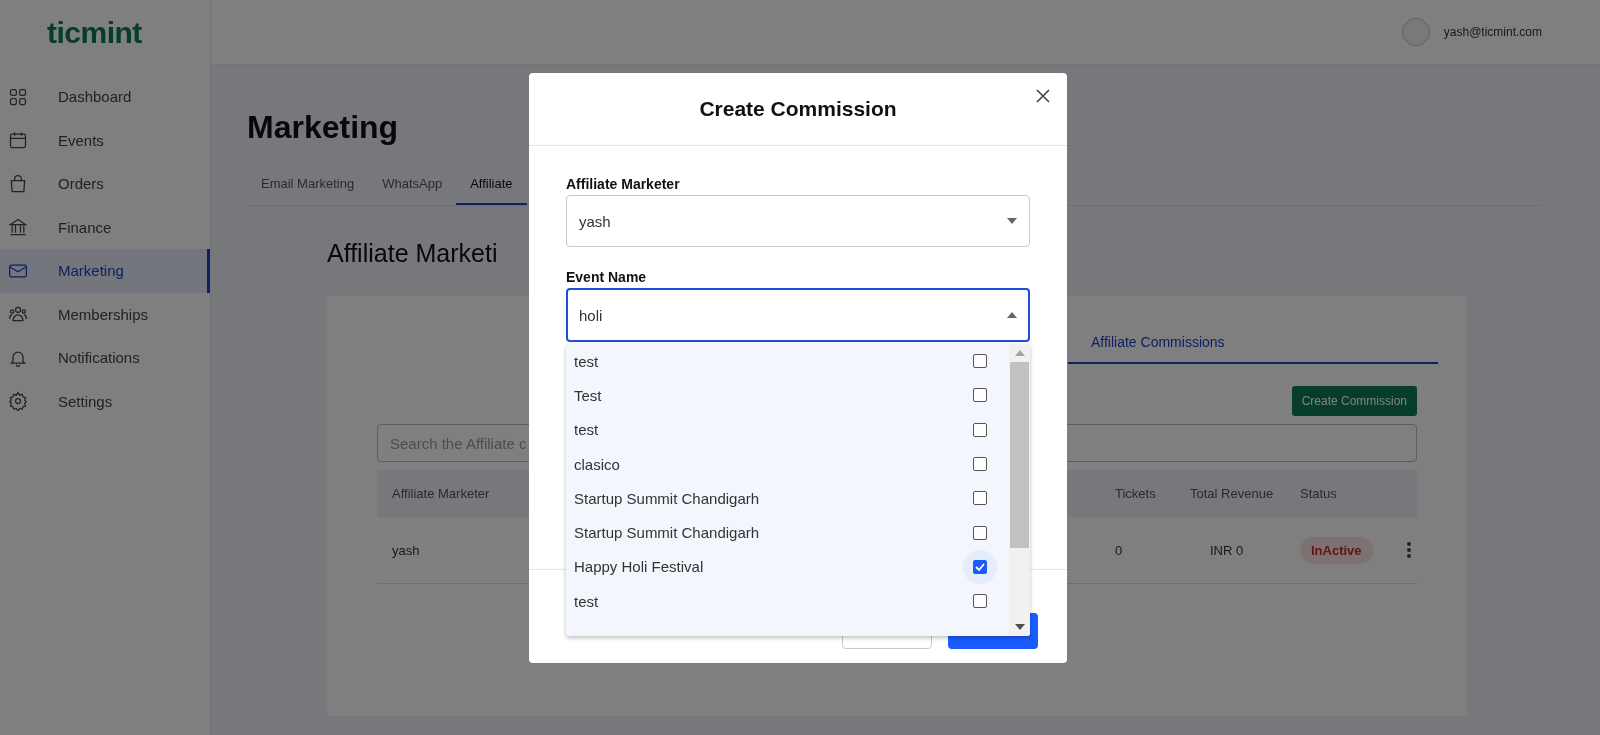 This screenshot has width=1600, height=735. What do you see at coordinates (787, 395) in the screenshot?
I see `dropdown-option: Test` at bounding box center [787, 395].